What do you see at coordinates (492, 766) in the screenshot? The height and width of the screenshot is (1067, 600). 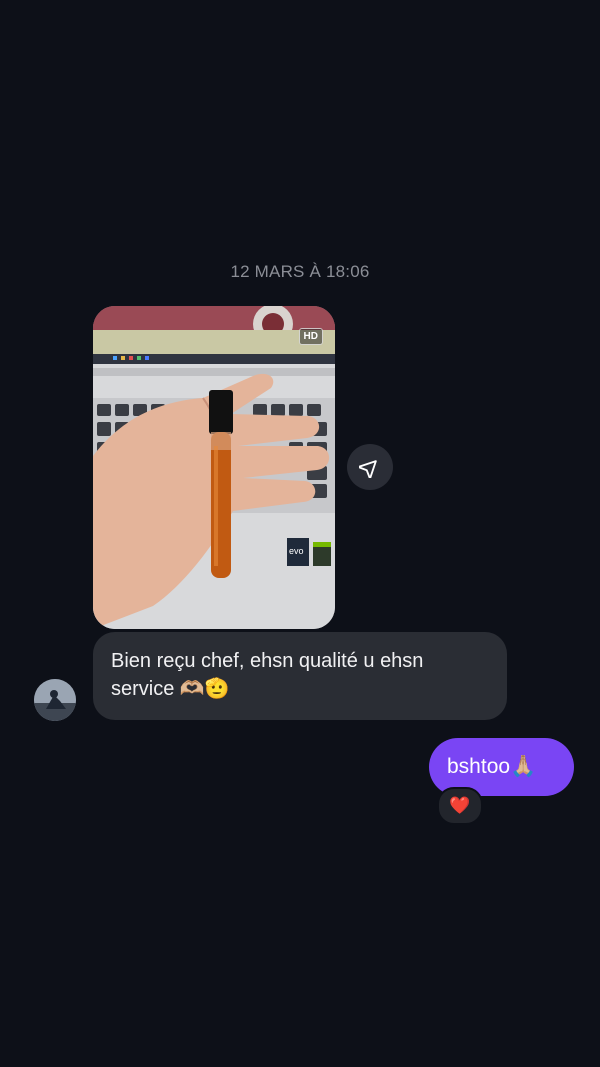 I see `outgoing-message-text: bshtoo🙏🏼` at bounding box center [492, 766].